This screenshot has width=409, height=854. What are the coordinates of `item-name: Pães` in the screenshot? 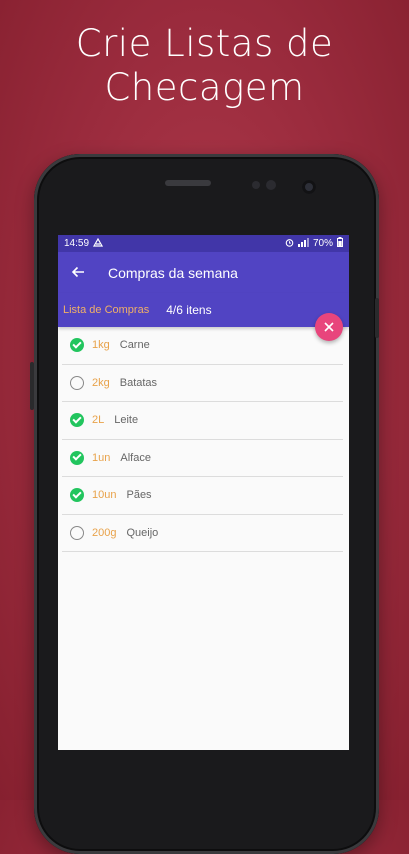 It's located at (139, 495).